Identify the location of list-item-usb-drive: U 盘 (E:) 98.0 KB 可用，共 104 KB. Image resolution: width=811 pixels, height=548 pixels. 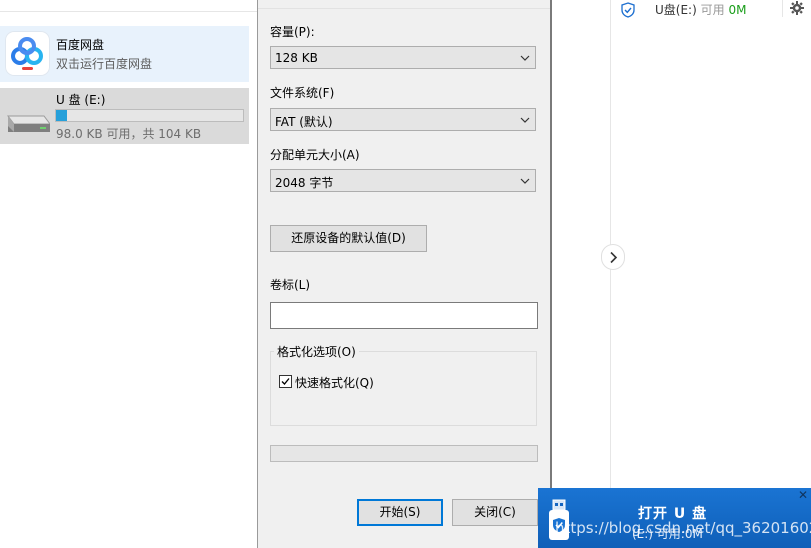
(124, 116).